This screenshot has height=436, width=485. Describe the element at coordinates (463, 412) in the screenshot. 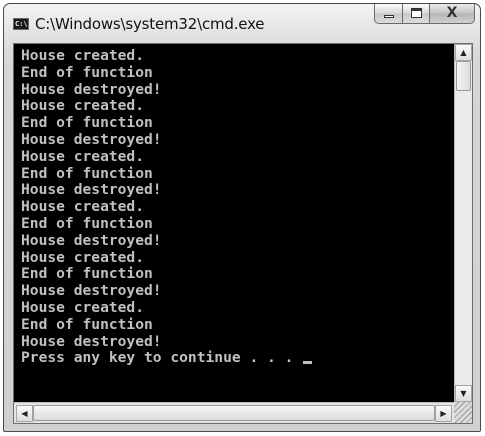

I see `resize-grip` at that location.